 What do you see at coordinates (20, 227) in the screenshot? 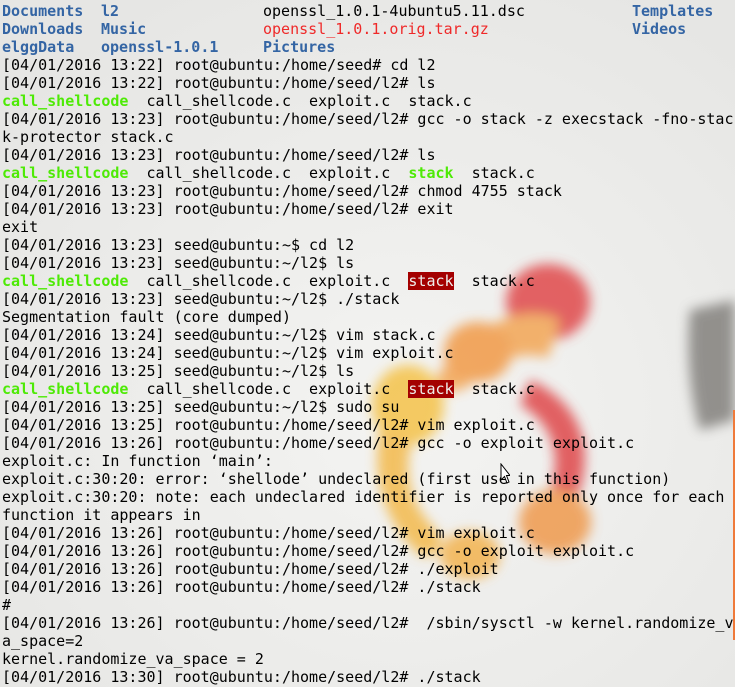
I see `line-text: exit` at bounding box center [20, 227].